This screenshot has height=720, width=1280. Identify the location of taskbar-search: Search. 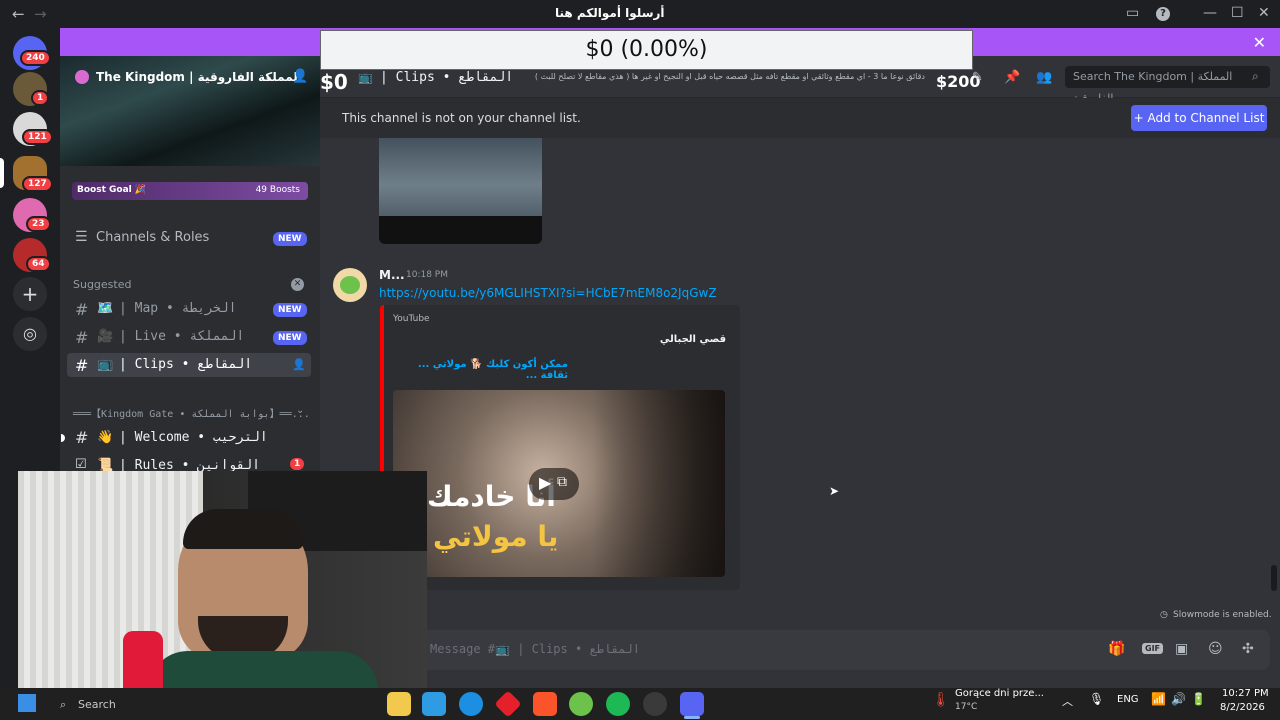
(97, 704).